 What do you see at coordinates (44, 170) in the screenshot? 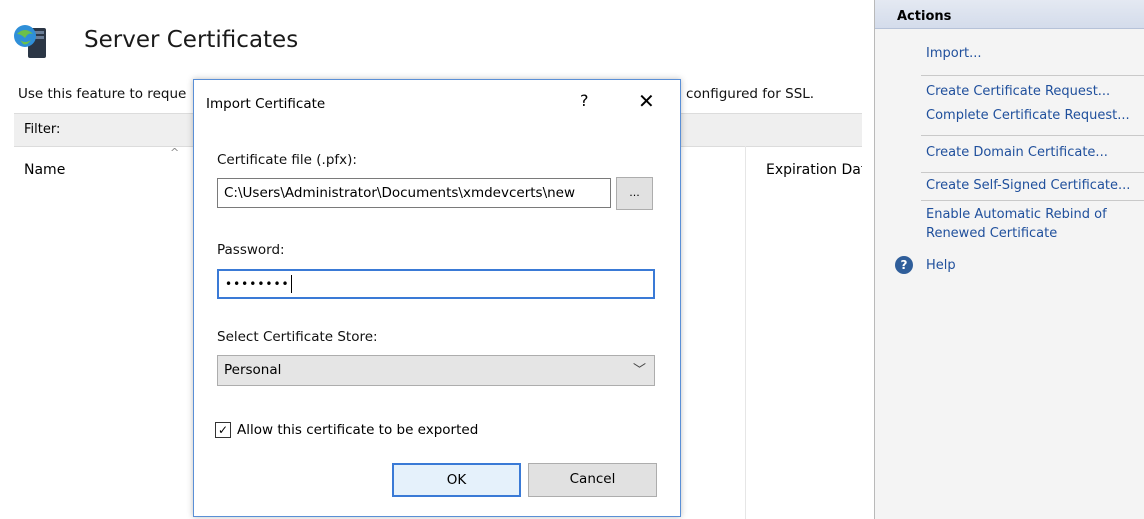
I see `column-header-name: Name` at bounding box center [44, 170].